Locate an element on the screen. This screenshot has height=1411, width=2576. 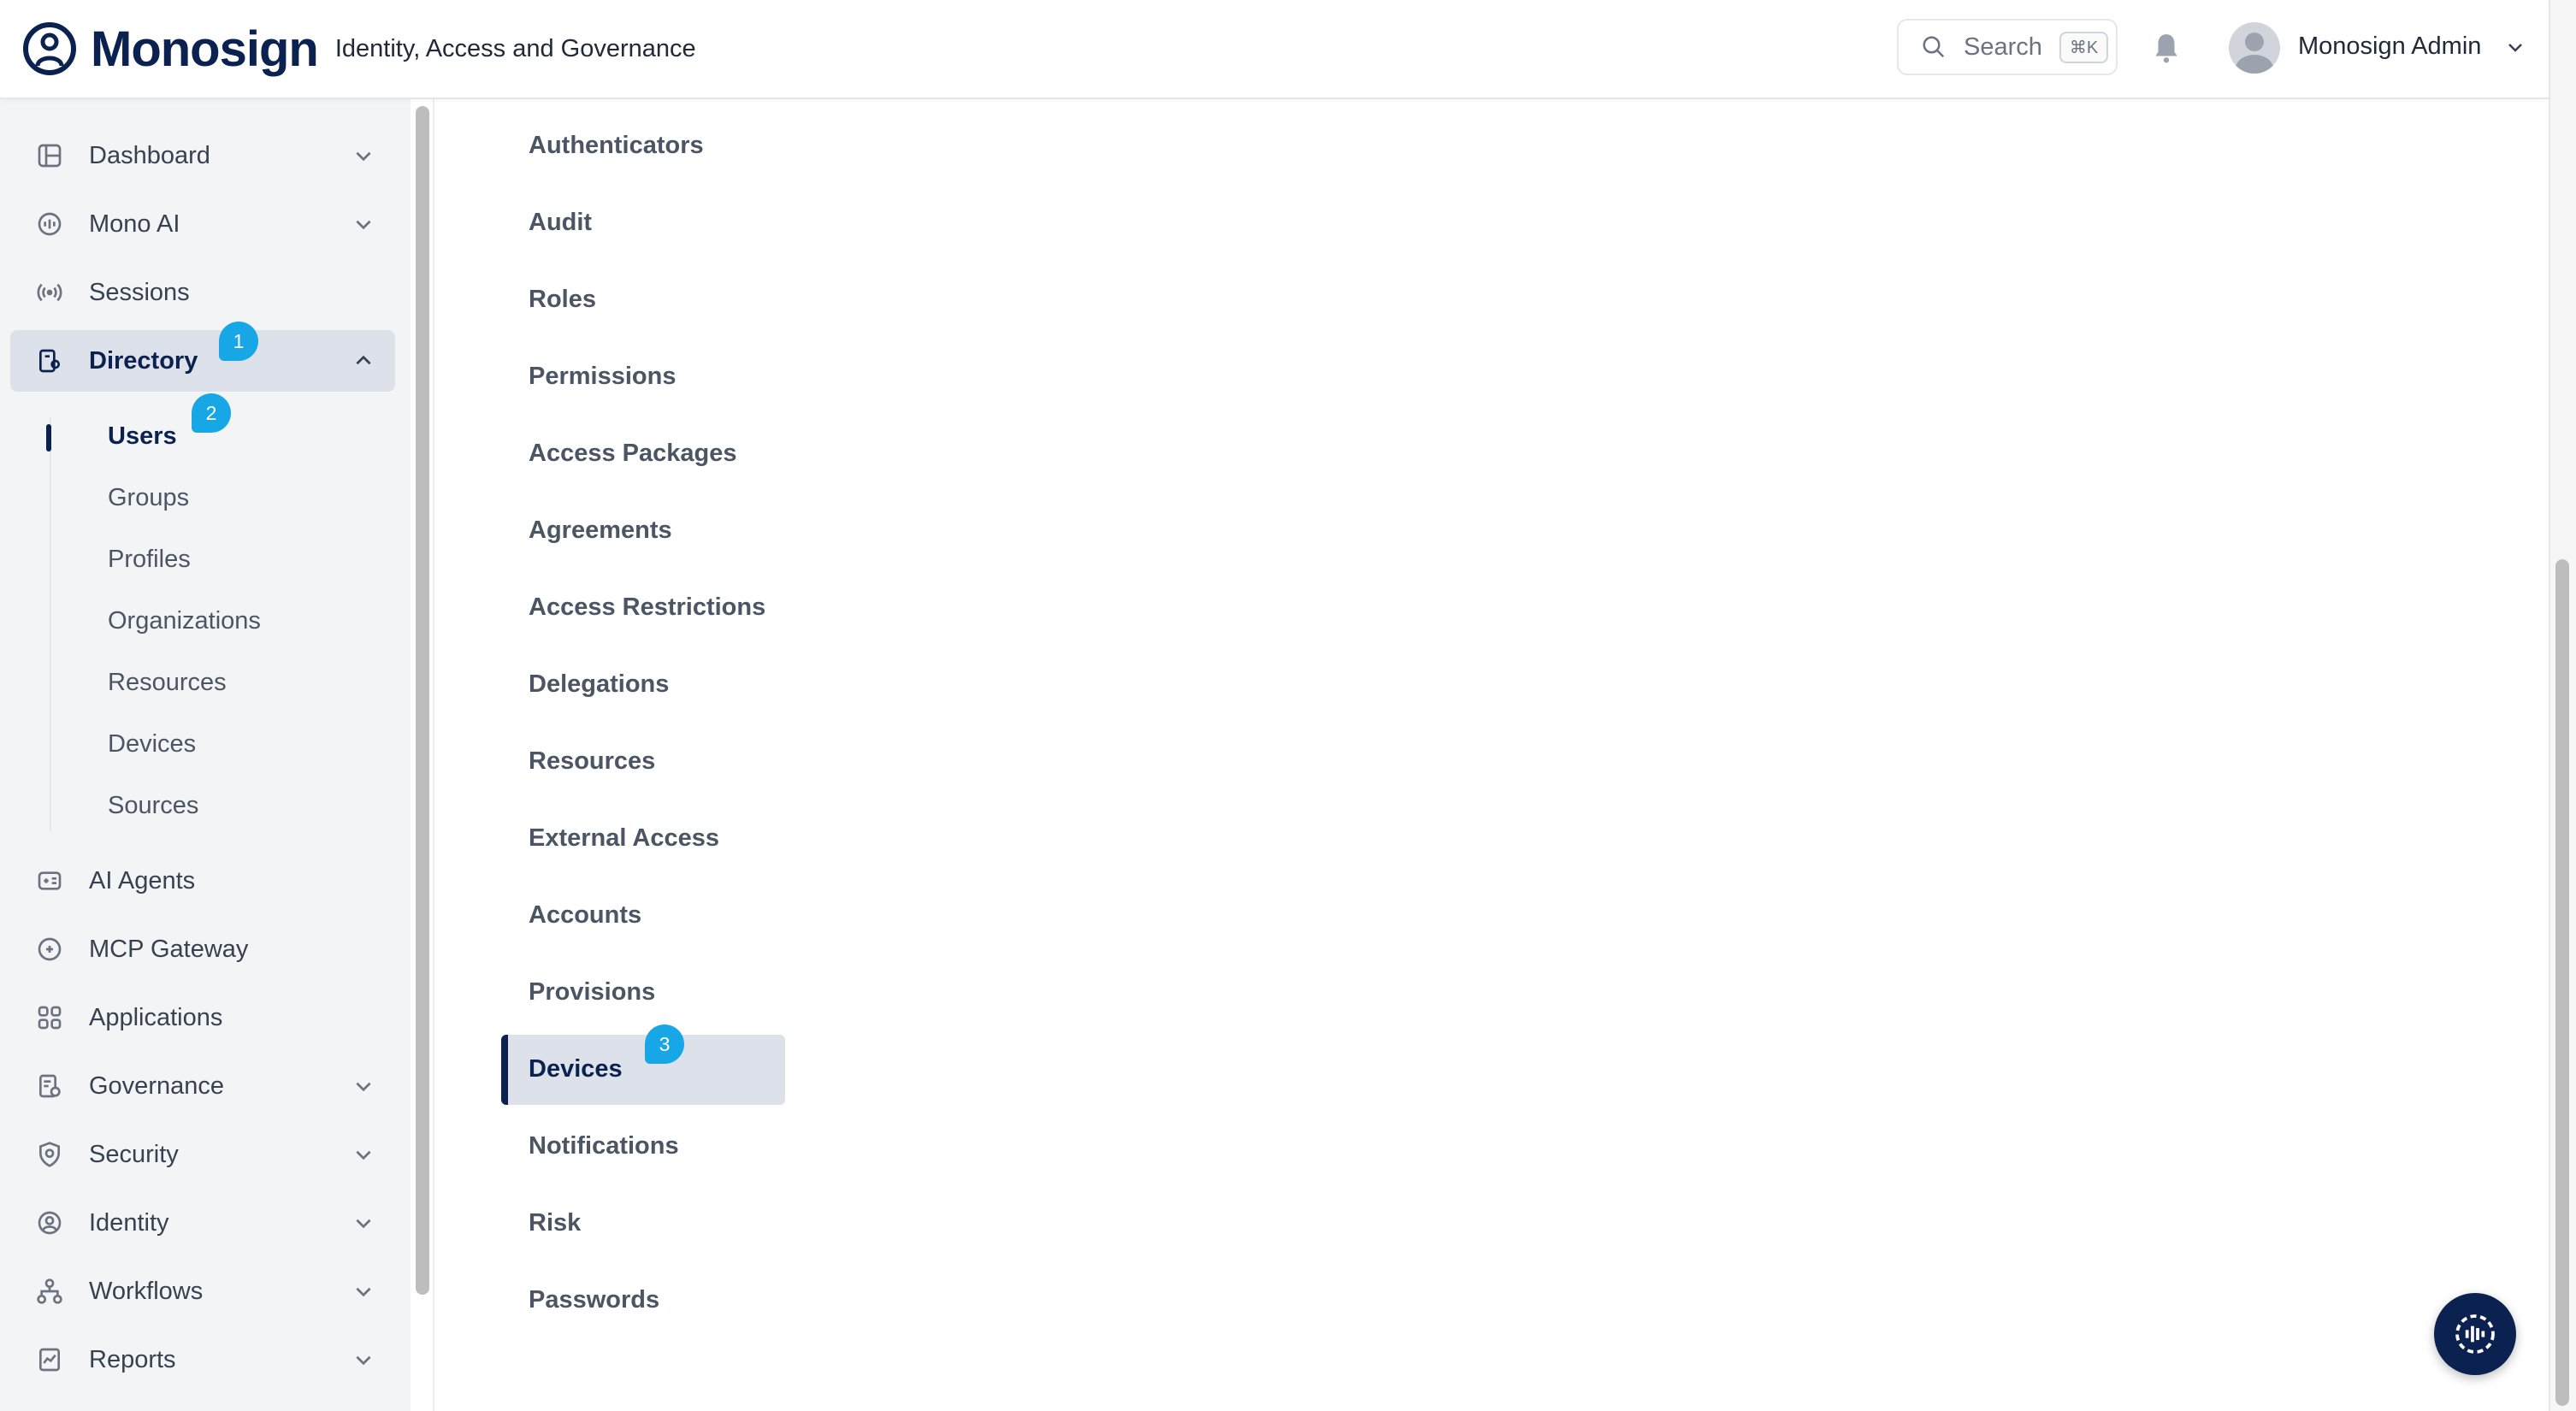
workflow-icon is located at coordinates (49, 1291).